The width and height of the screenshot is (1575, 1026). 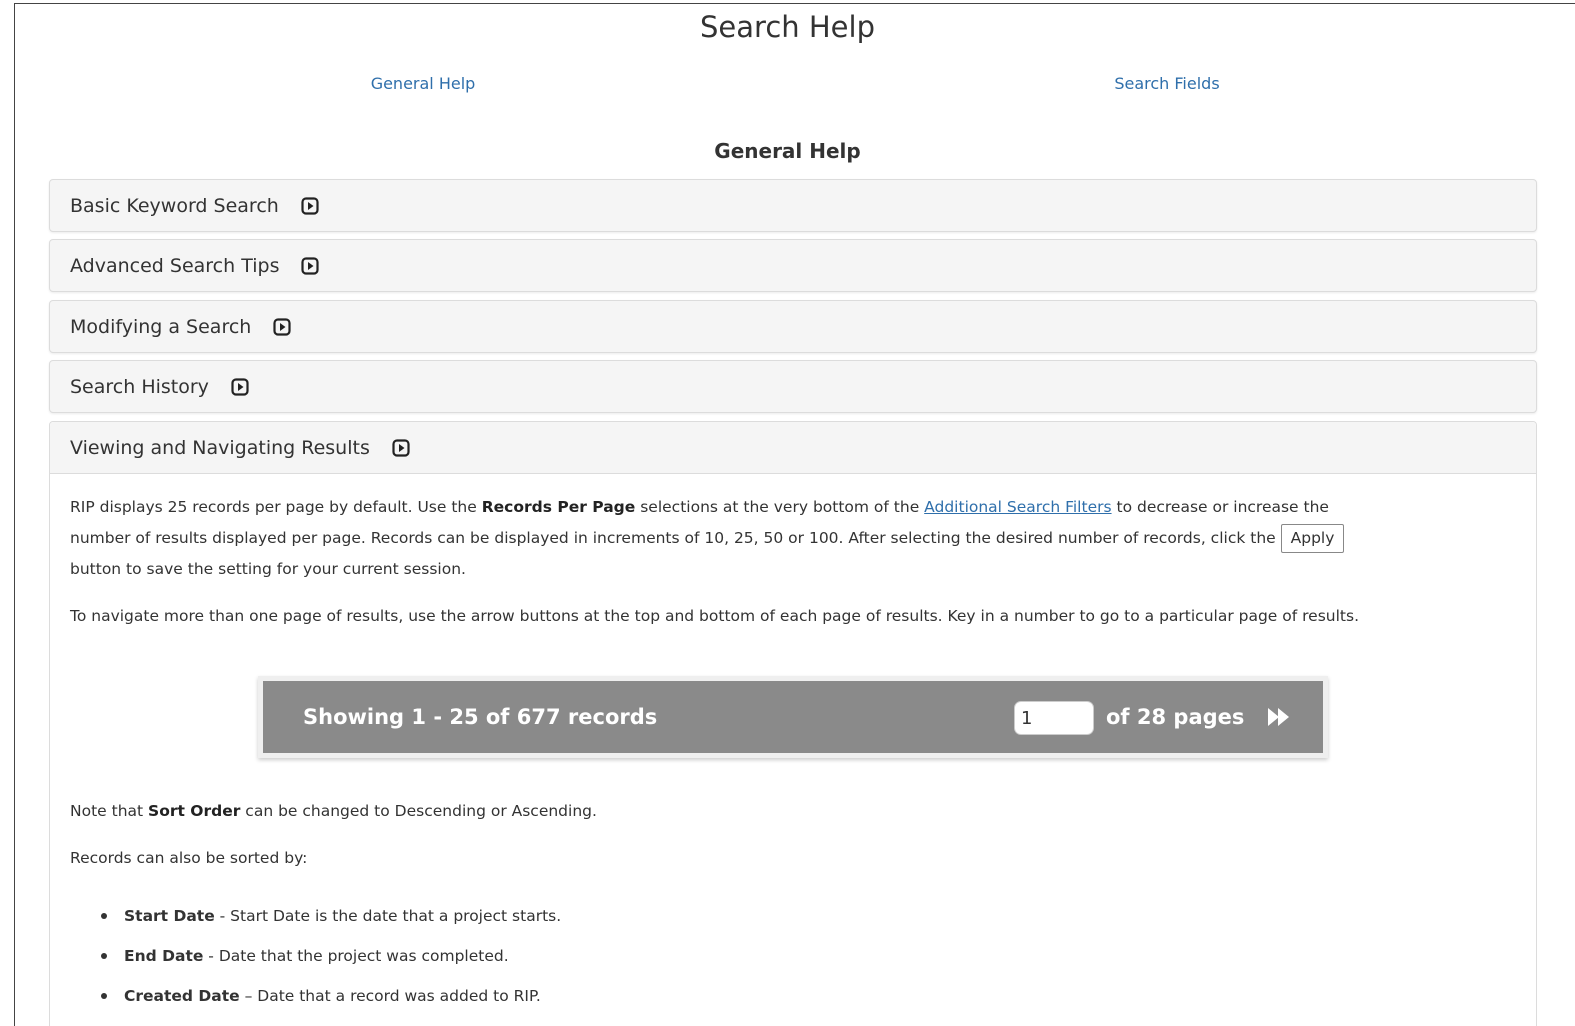 I want to click on accordion-header: Advanced Search Tips, so click(x=195, y=265).